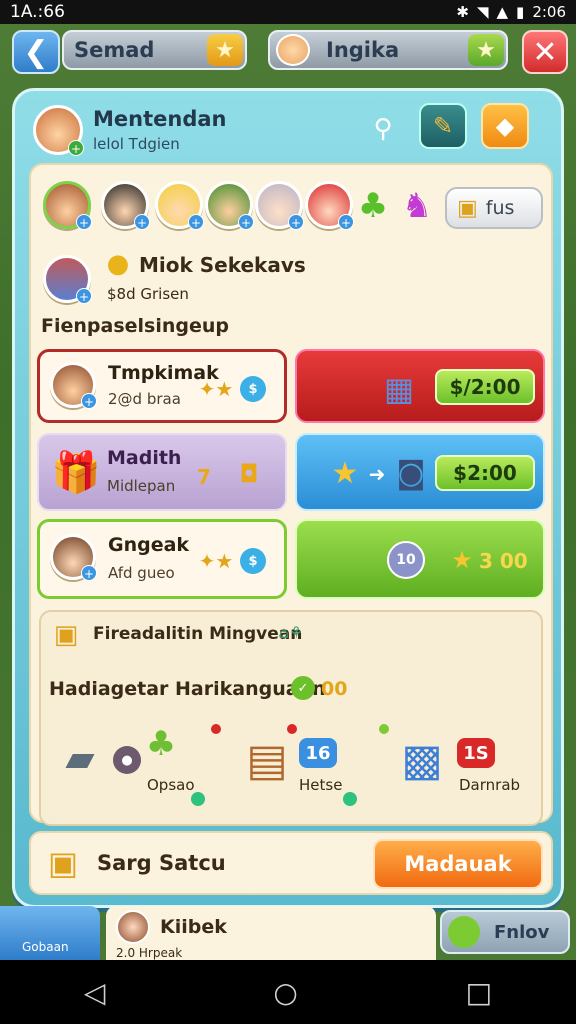 The width and height of the screenshot is (576, 1024). I want to click on offer-price: $2:00, so click(485, 473).